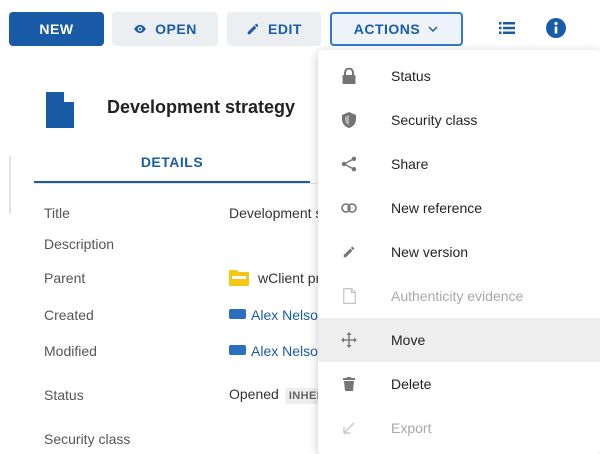 This screenshot has width=600, height=454. What do you see at coordinates (10, 185) in the screenshot?
I see `panel-divider` at bounding box center [10, 185].